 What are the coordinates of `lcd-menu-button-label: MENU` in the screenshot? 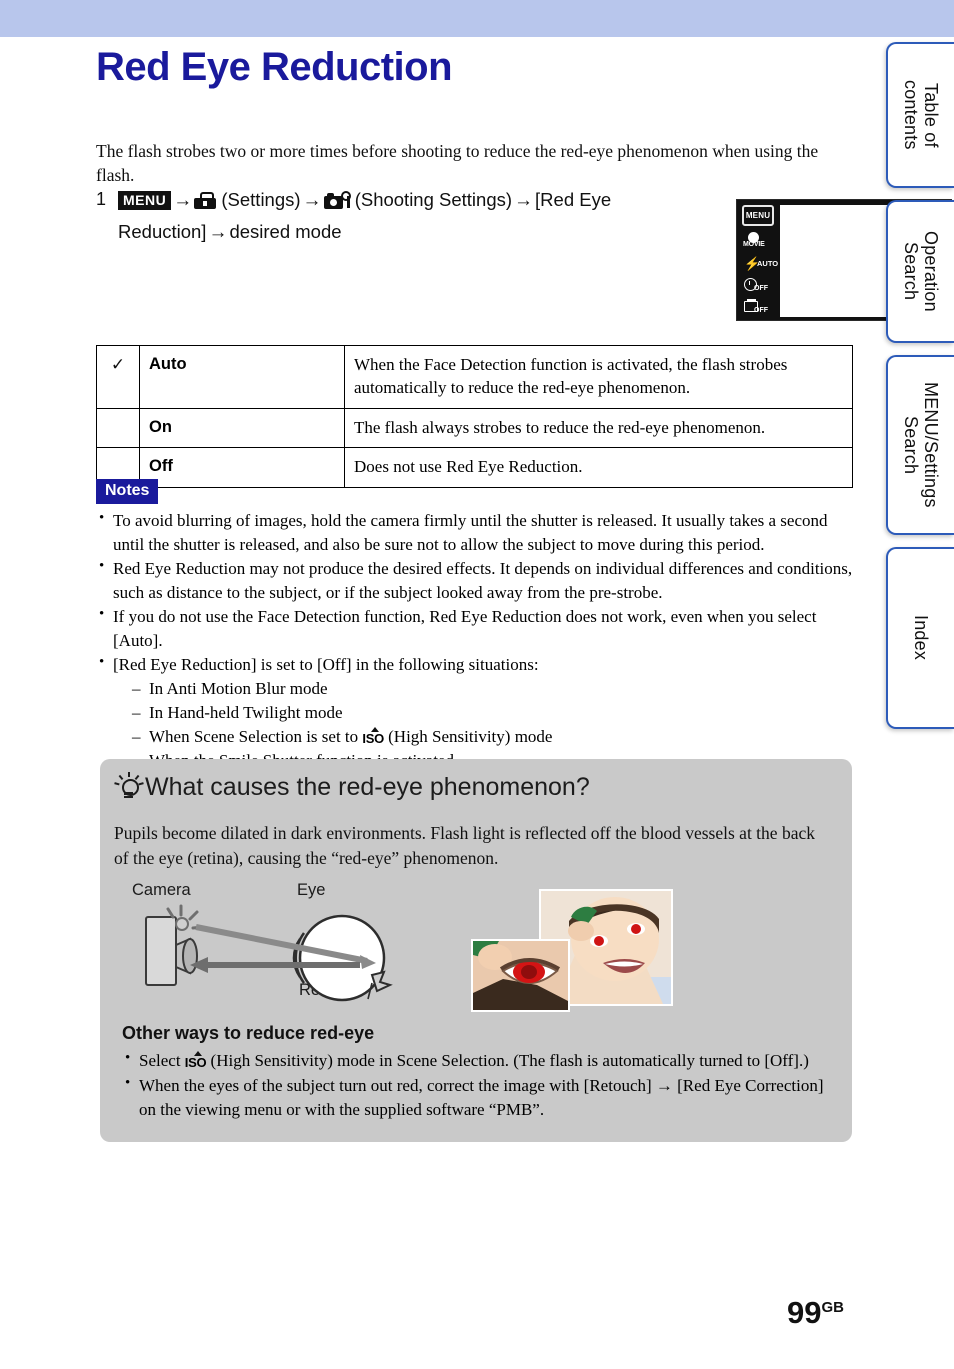 It's located at (758, 215).